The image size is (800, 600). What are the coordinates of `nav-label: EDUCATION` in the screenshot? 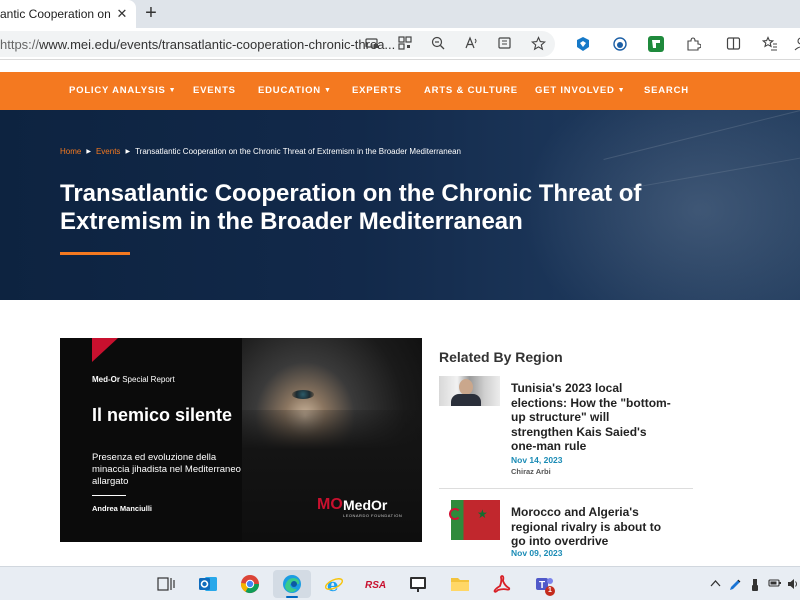 It's located at (289, 90).